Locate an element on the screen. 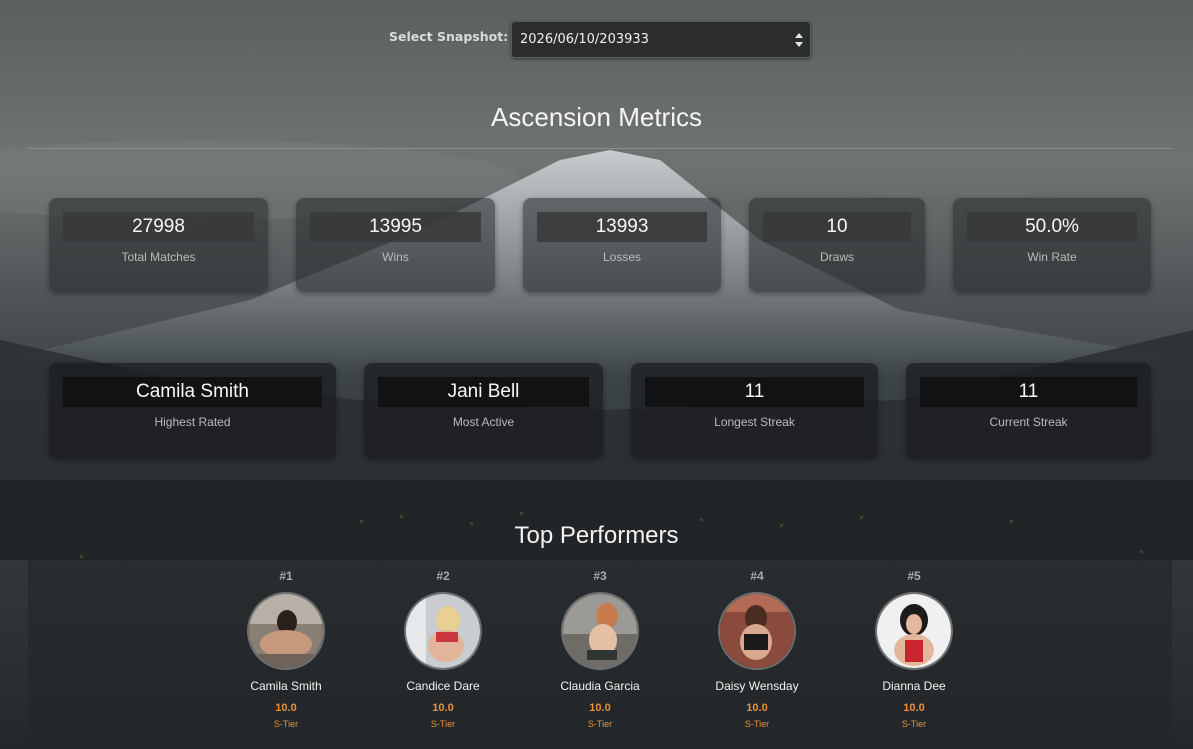 The height and width of the screenshot is (749, 1193). performer-name: Dianna Dee is located at coordinates (914, 686).